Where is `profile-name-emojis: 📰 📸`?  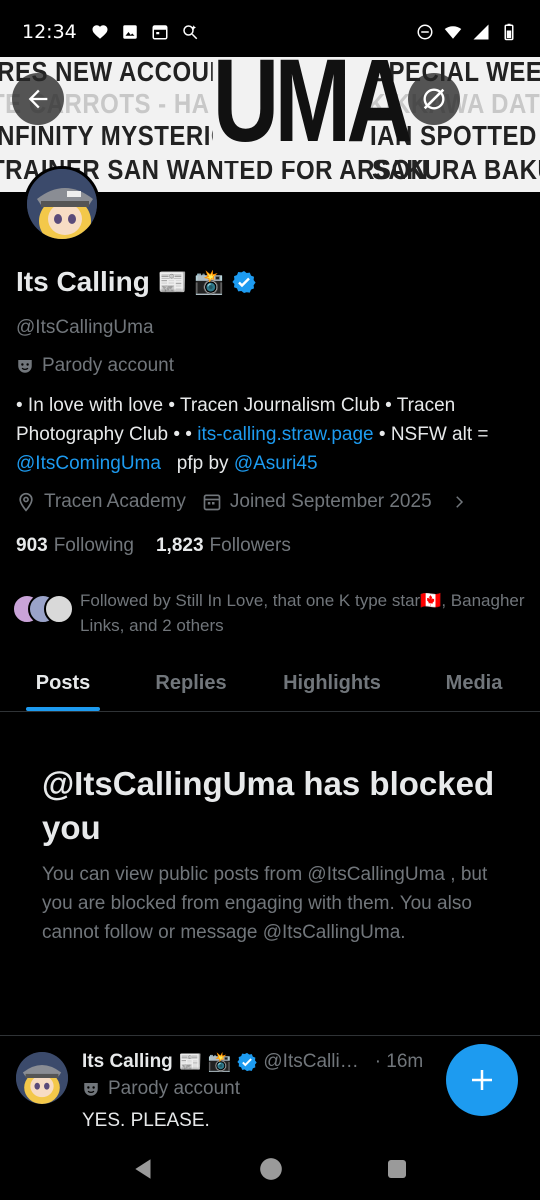
profile-name-emojis: 📰 📸 is located at coordinates (191, 282).